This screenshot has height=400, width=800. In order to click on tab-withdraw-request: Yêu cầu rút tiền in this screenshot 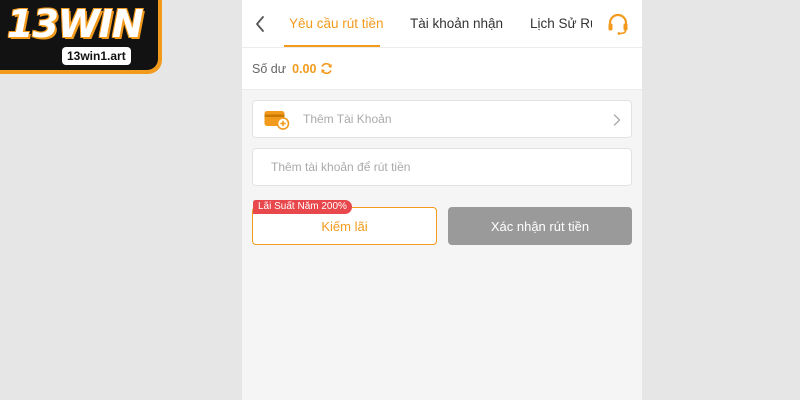, I will do `click(336, 24)`.